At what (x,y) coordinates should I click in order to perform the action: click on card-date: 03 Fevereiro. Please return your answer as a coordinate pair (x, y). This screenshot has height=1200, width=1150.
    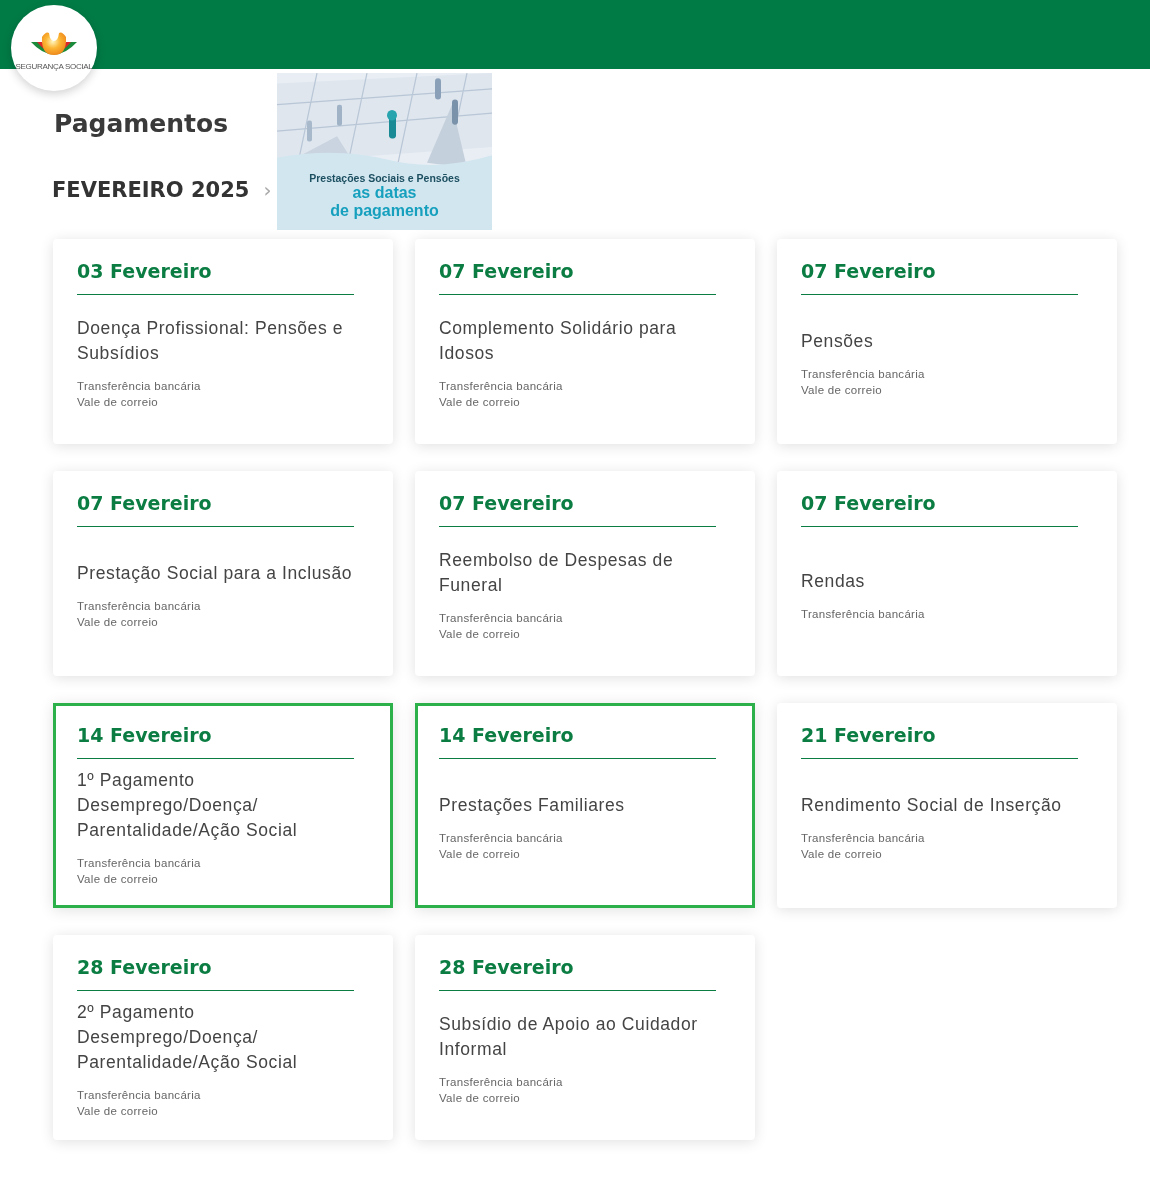
    Looking at the image, I should click on (215, 277).